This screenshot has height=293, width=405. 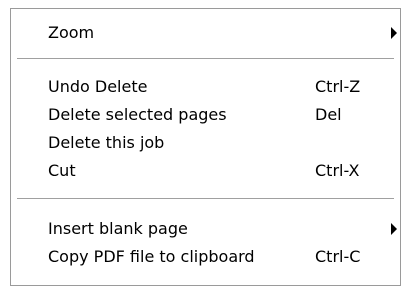 I want to click on menu-item-undo-delete: Undo Delete Ctrl-Z, so click(x=205, y=87).